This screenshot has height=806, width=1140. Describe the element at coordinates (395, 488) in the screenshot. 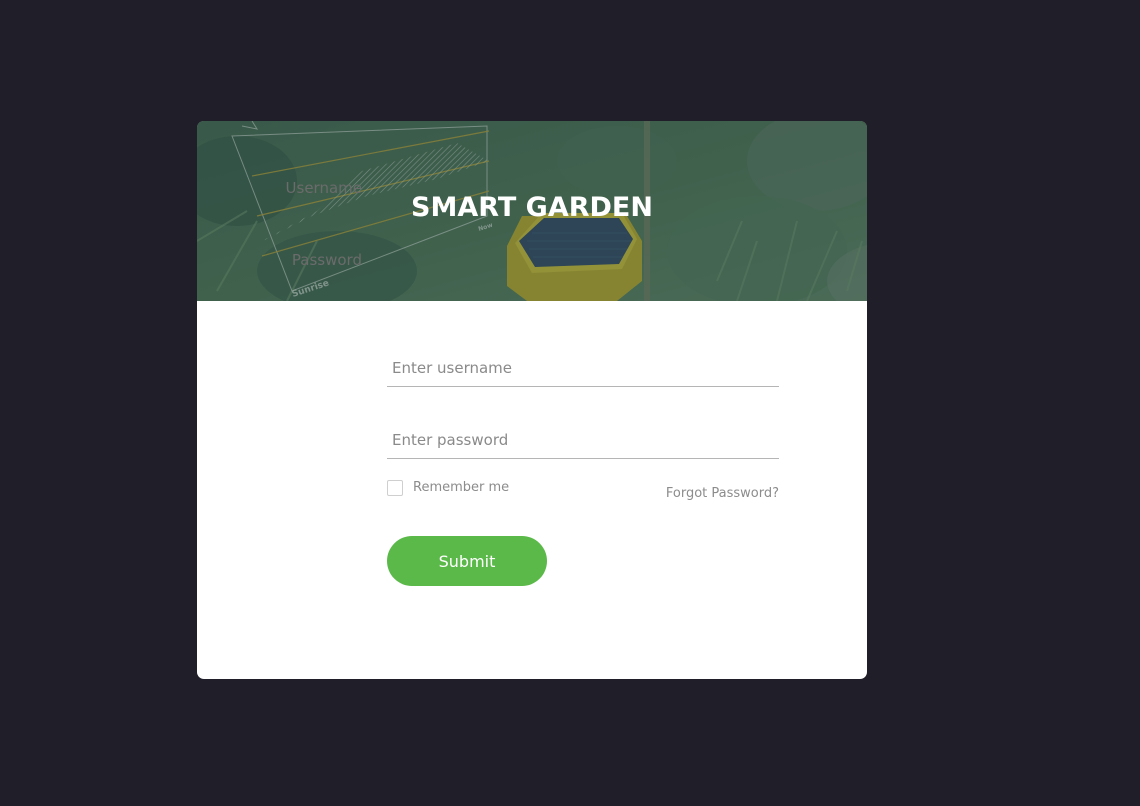

I see `remember-me-checkbox` at that location.